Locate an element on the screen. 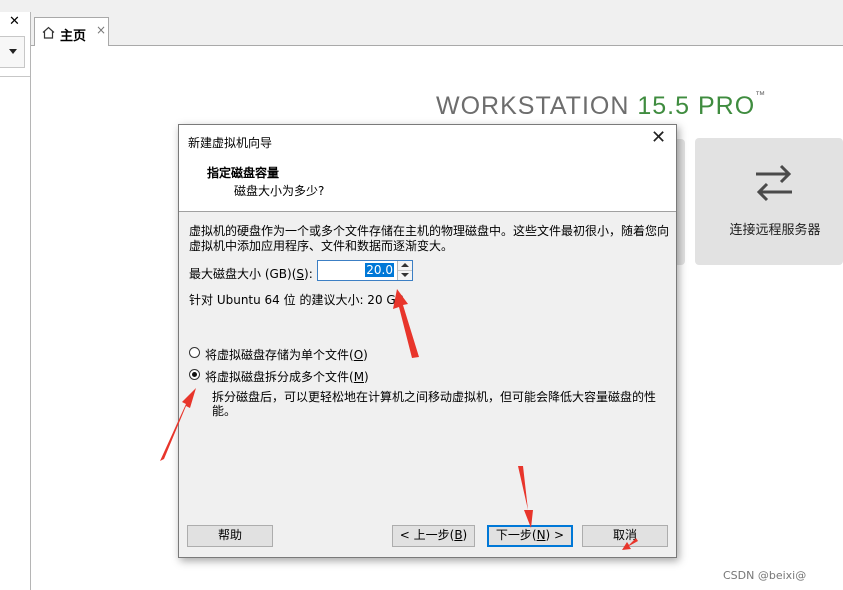 This screenshot has width=843, height=590. radio-multiple-files: 将虚拟磁盘拆分成多个文件(M) is located at coordinates (289, 376).